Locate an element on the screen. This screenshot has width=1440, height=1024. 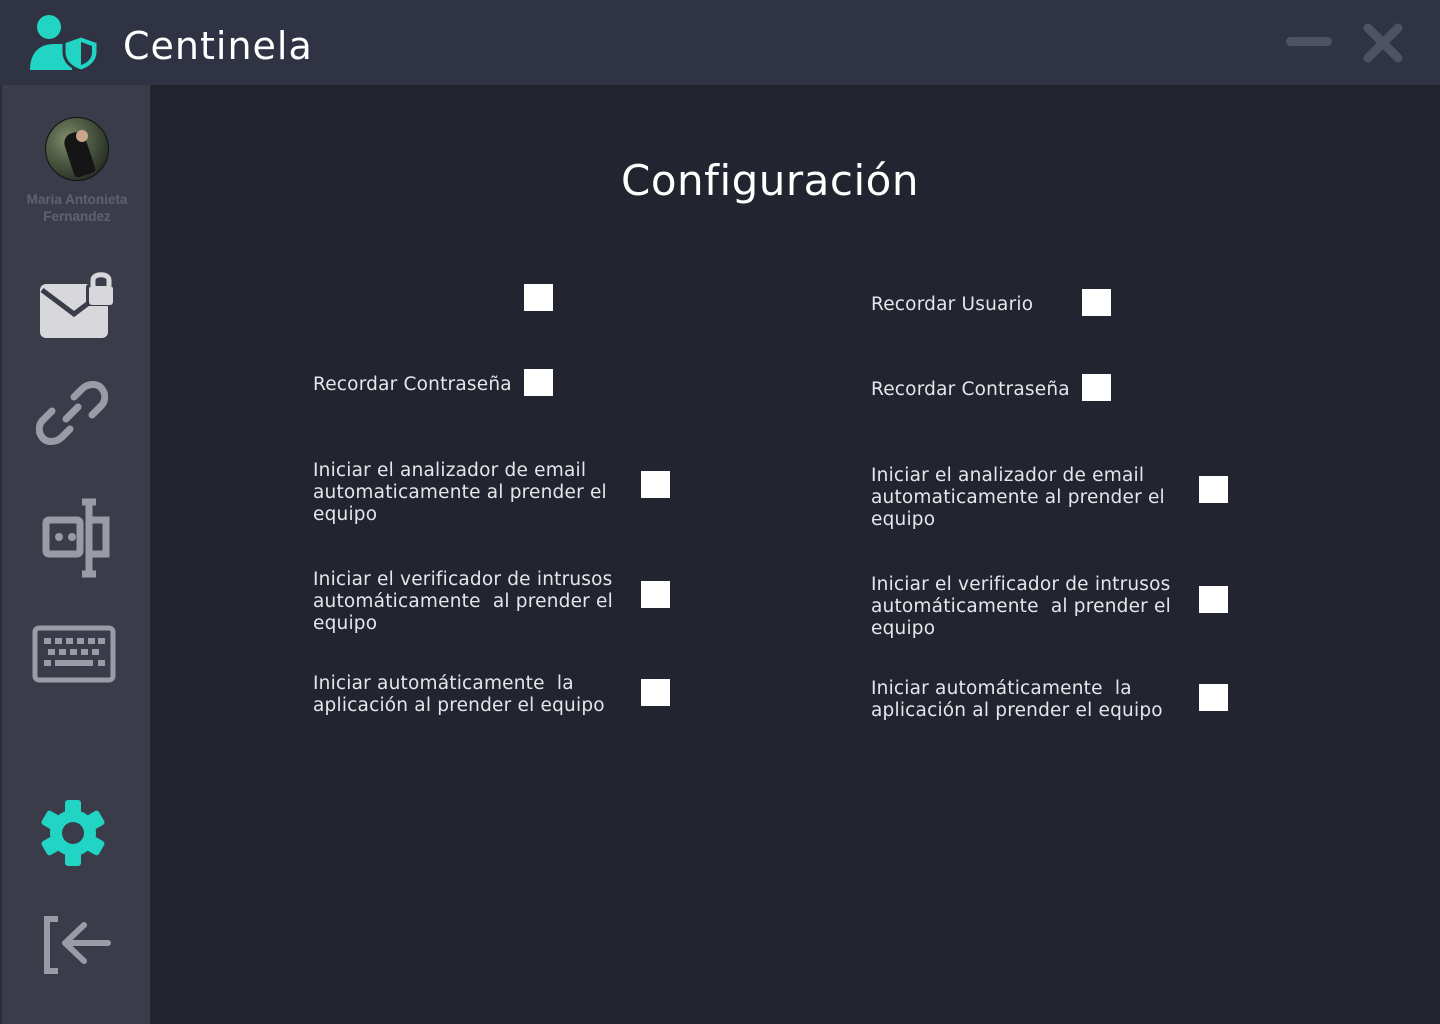
logout-icon is located at coordinates (77, 945).